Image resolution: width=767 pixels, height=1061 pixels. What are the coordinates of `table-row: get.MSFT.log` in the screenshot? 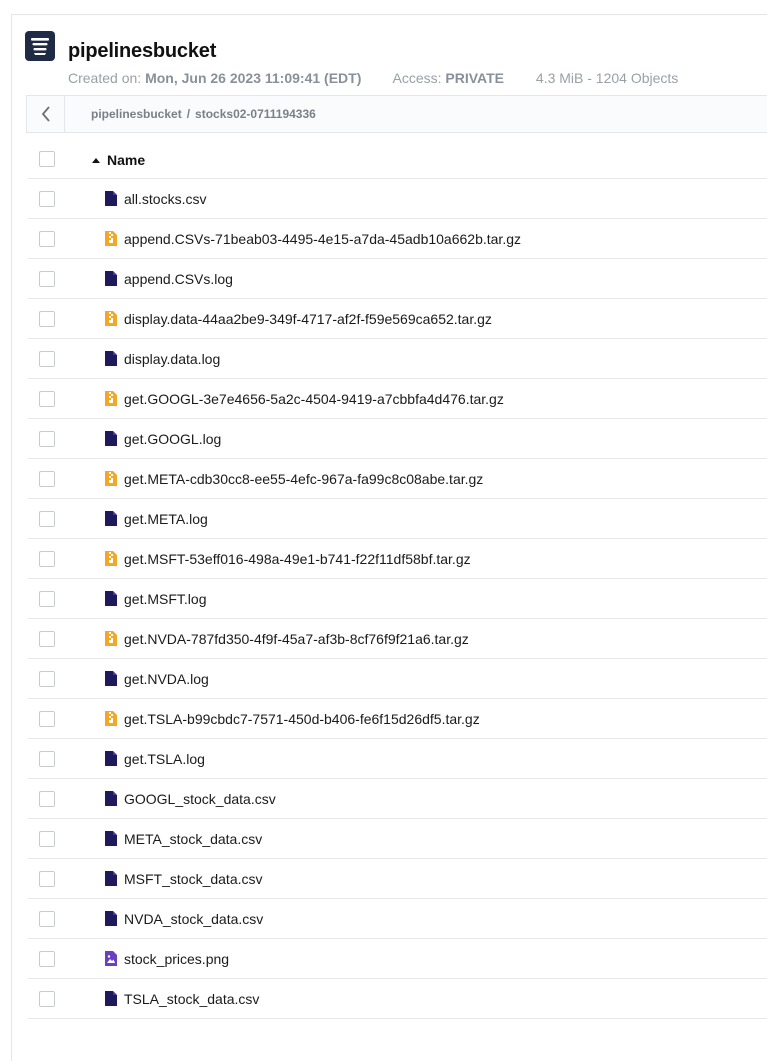 It's located at (397, 599).